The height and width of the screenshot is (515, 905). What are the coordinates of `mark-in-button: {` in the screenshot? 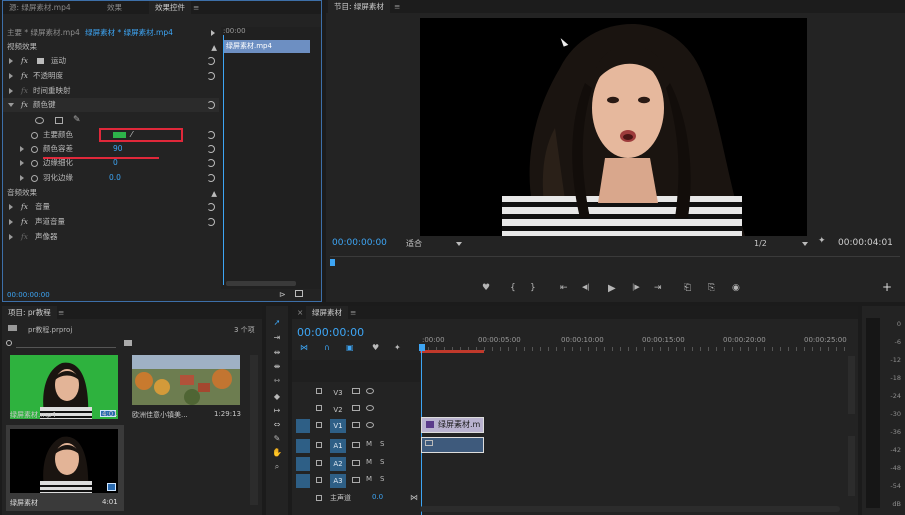 It's located at (513, 288).